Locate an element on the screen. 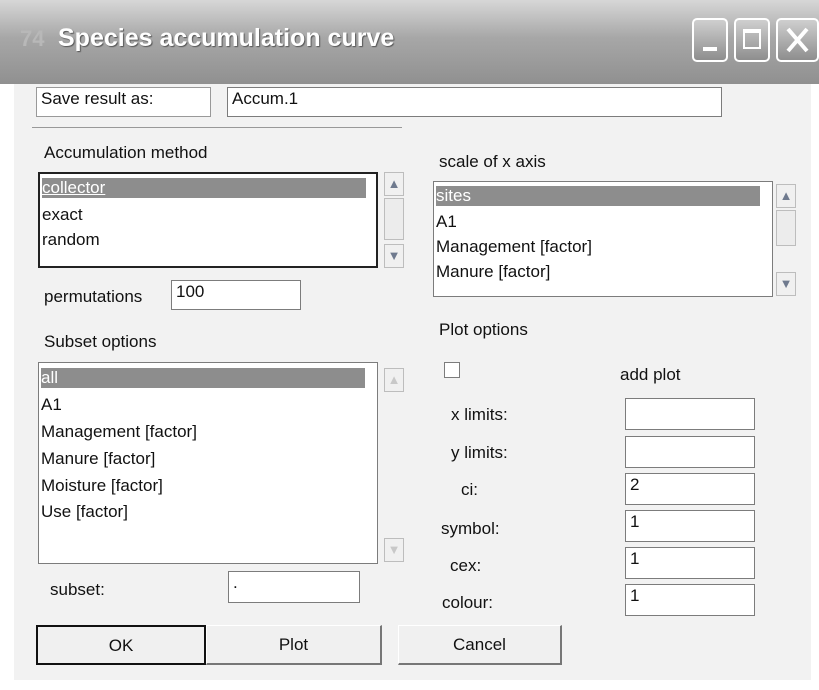 This screenshot has width=819, height=690. list-item: collector is located at coordinates (204, 188).